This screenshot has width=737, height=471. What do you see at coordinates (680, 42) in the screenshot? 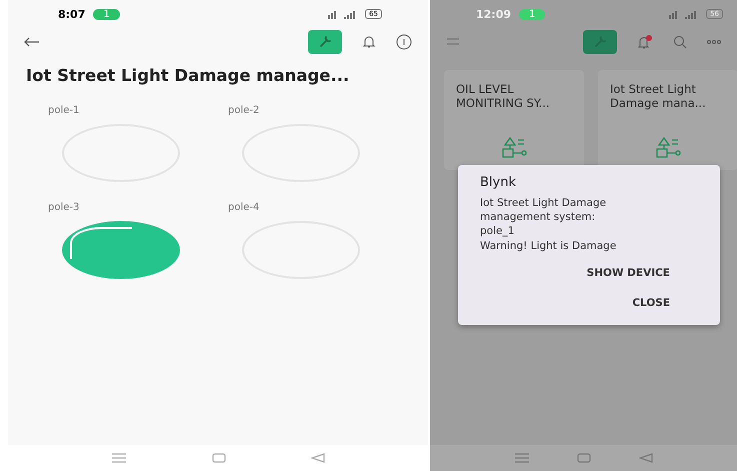
I see `search-icon` at bounding box center [680, 42].